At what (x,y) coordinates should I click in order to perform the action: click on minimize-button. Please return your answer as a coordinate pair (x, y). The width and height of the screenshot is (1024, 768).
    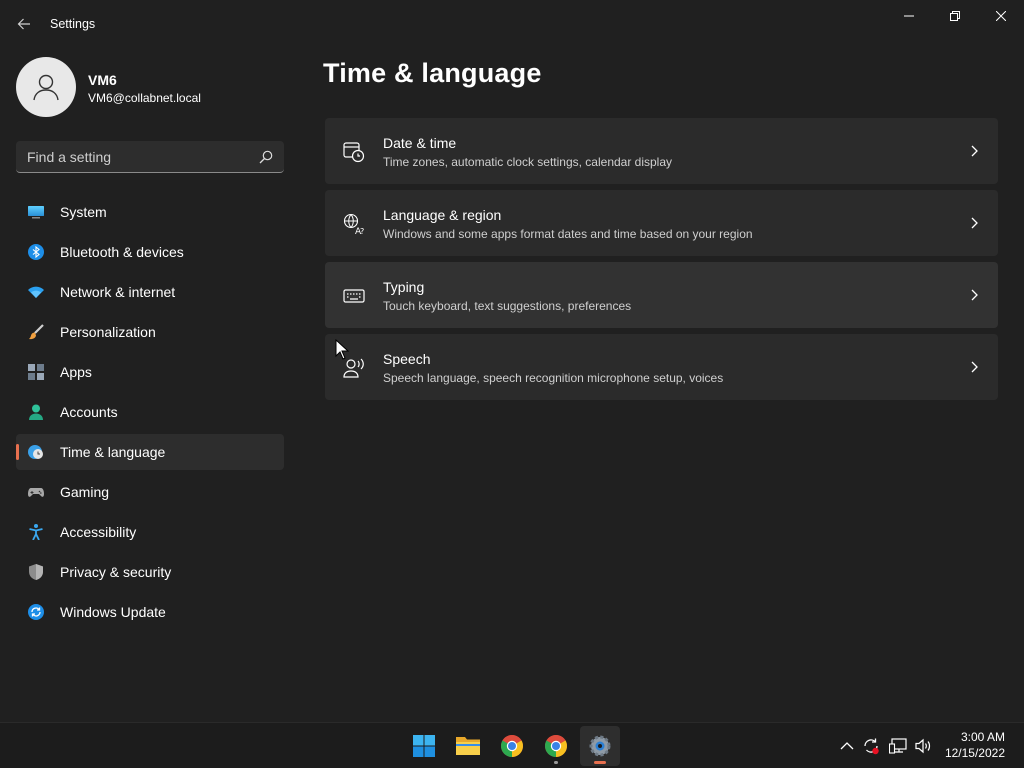
    Looking at the image, I should click on (909, 16).